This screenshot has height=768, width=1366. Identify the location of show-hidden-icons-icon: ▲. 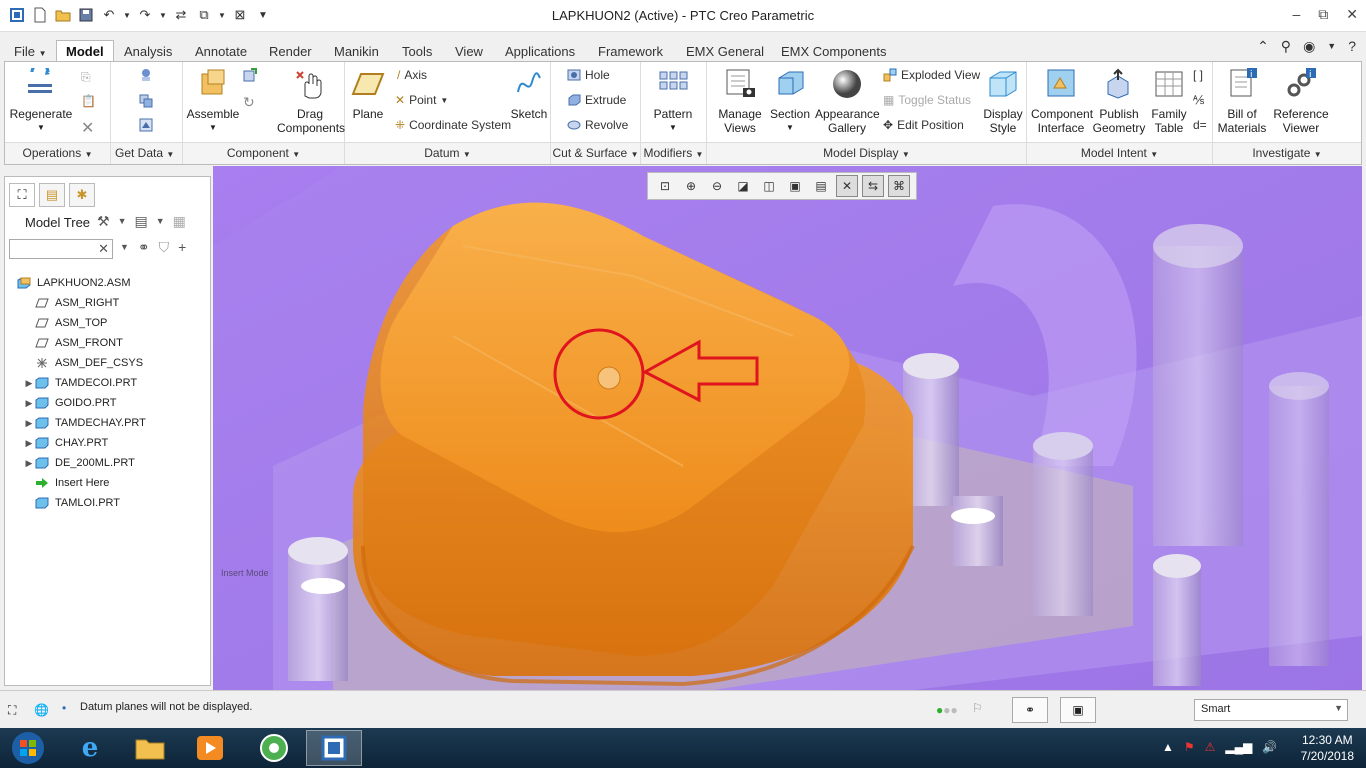
(1168, 747).